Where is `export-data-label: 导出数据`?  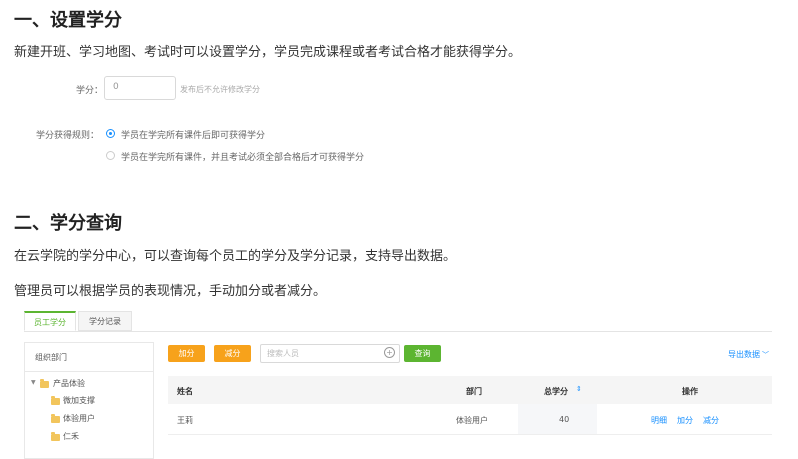
export-data-label: 导出数据 is located at coordinates (744, 354).